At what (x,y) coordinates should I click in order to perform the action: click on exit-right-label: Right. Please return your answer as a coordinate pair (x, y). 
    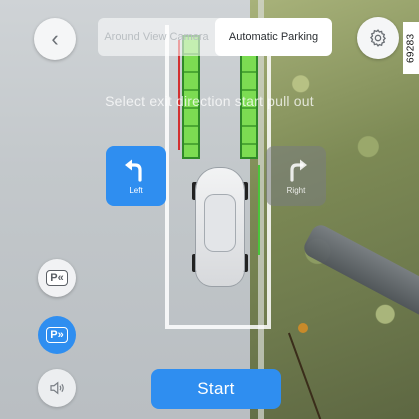
    Looking at the image, I should click on (296, 190).